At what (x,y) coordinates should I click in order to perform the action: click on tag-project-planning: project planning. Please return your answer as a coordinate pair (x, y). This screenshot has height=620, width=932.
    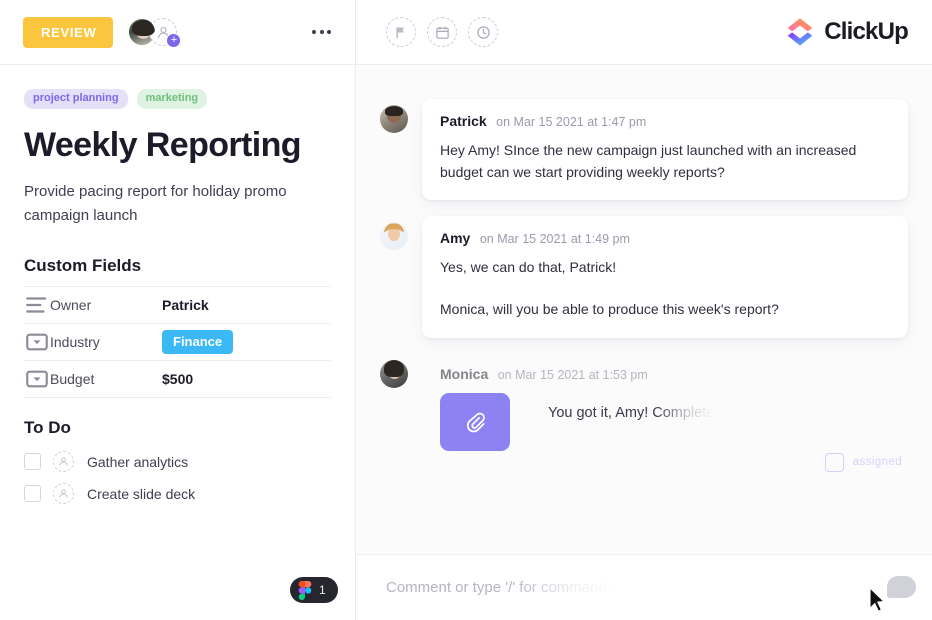
    Looking at the image, I should click on (76, 99).